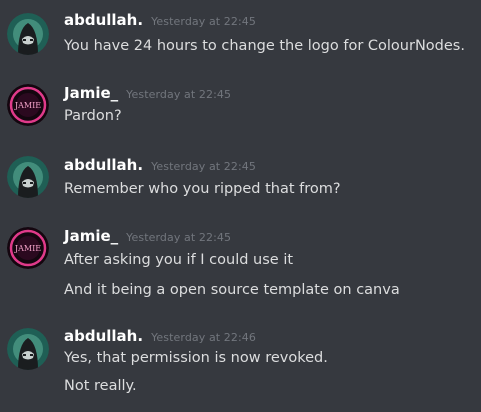 The width and height of the screenshot is (481, 412). I want to click on message-text: Pardon?, so click(93, 116).